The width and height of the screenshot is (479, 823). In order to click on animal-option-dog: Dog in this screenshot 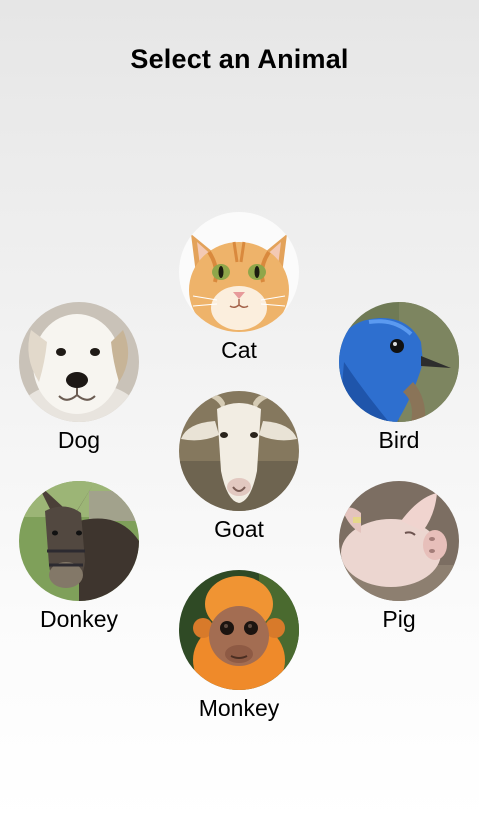, I will do `click(79, 378)`.